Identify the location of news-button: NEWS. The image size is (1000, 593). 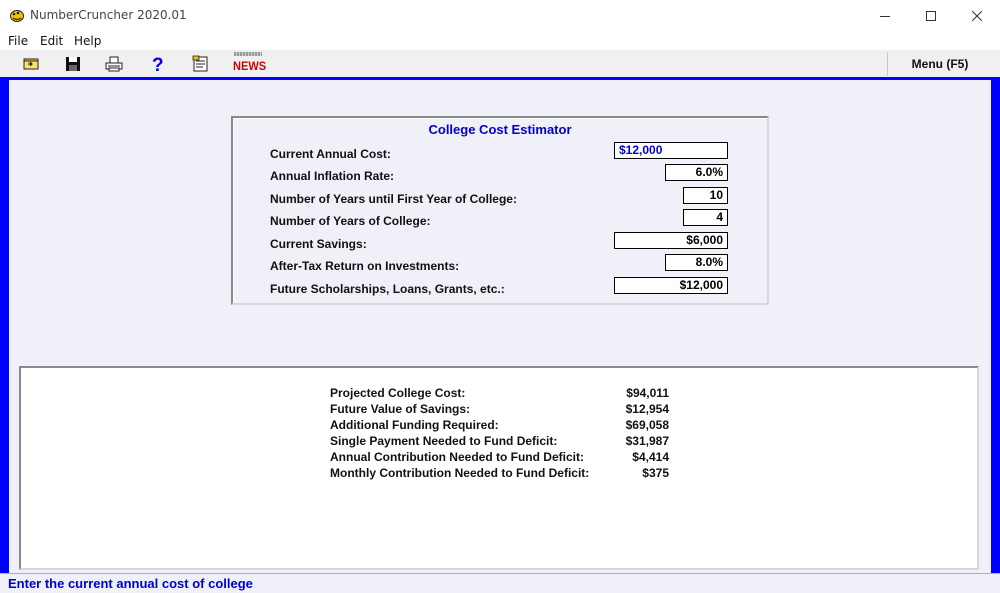
(249, 63).